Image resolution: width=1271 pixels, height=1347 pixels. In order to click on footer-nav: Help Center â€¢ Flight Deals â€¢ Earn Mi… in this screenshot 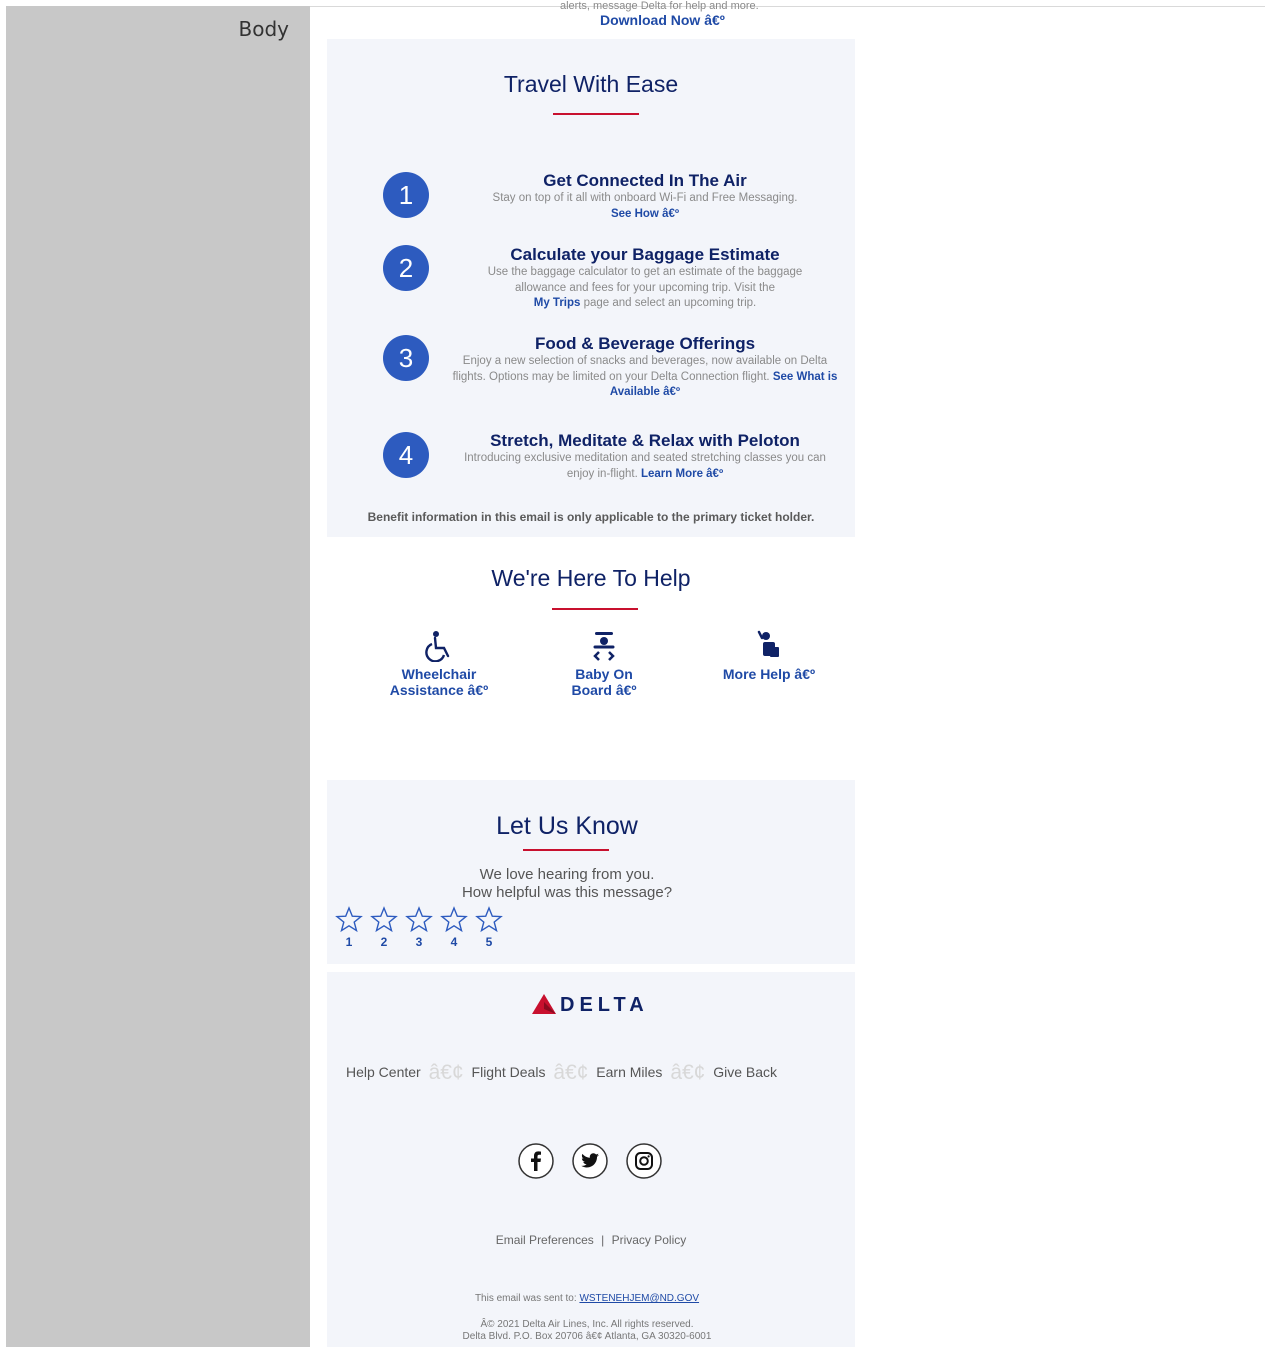, I will do `click(561, 1073)`.